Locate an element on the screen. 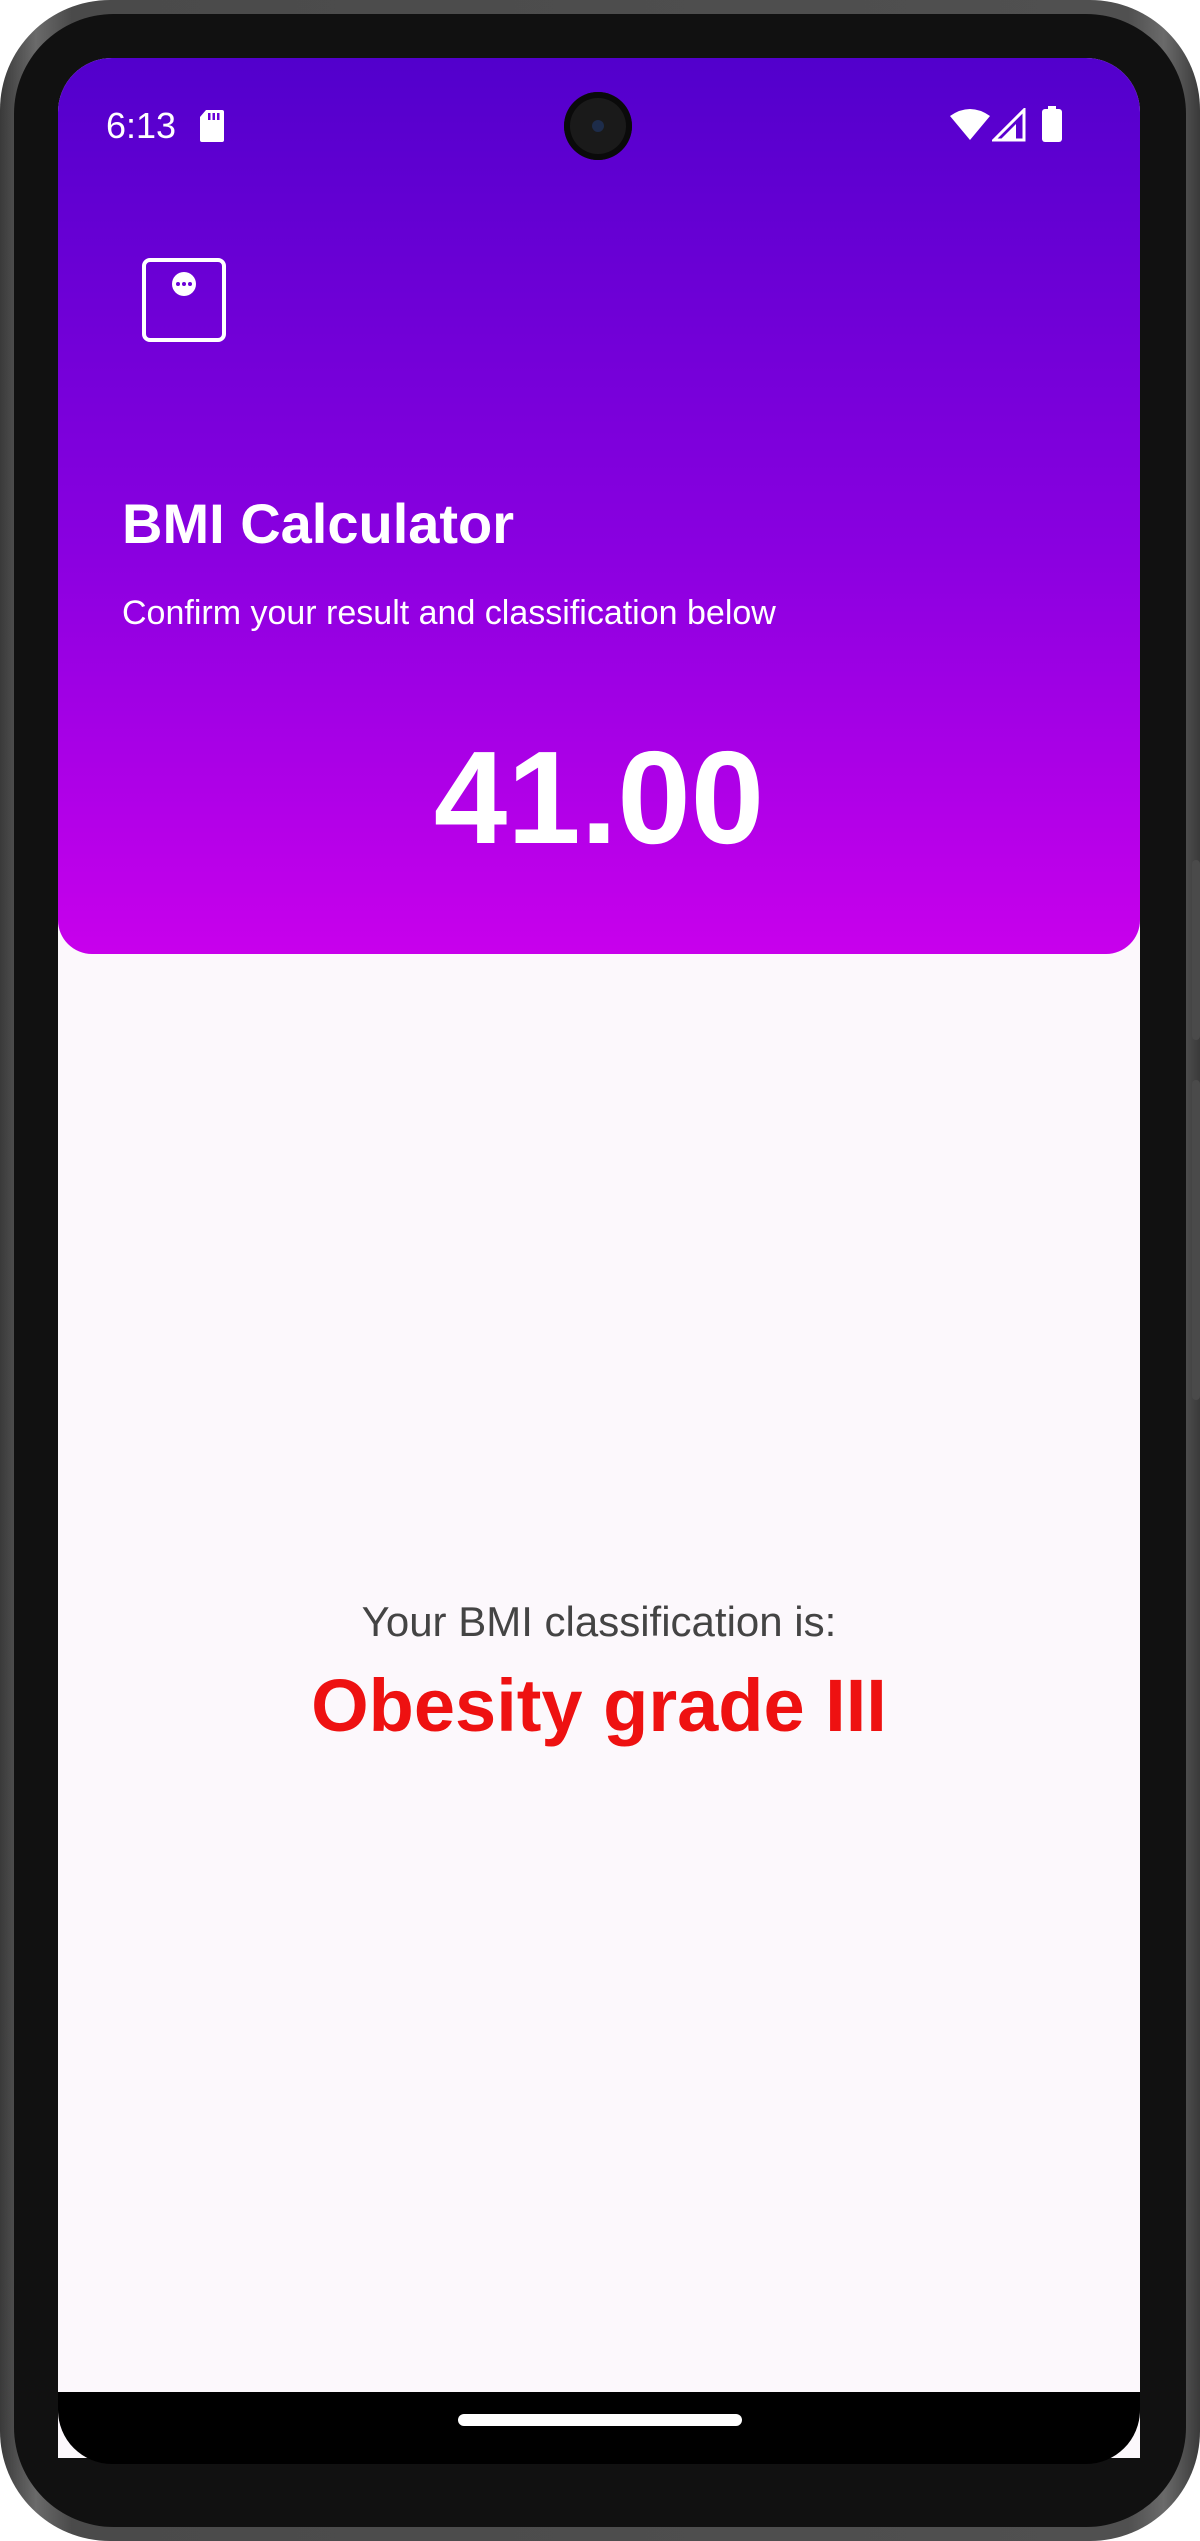  front-camera is located at coordinates (598, 126).